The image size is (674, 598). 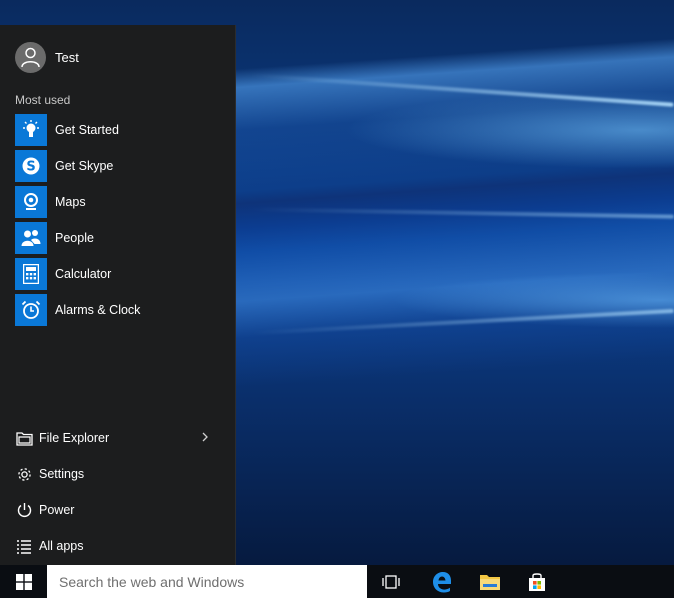 I want to click on store-icon, so click(x=537, y=581).